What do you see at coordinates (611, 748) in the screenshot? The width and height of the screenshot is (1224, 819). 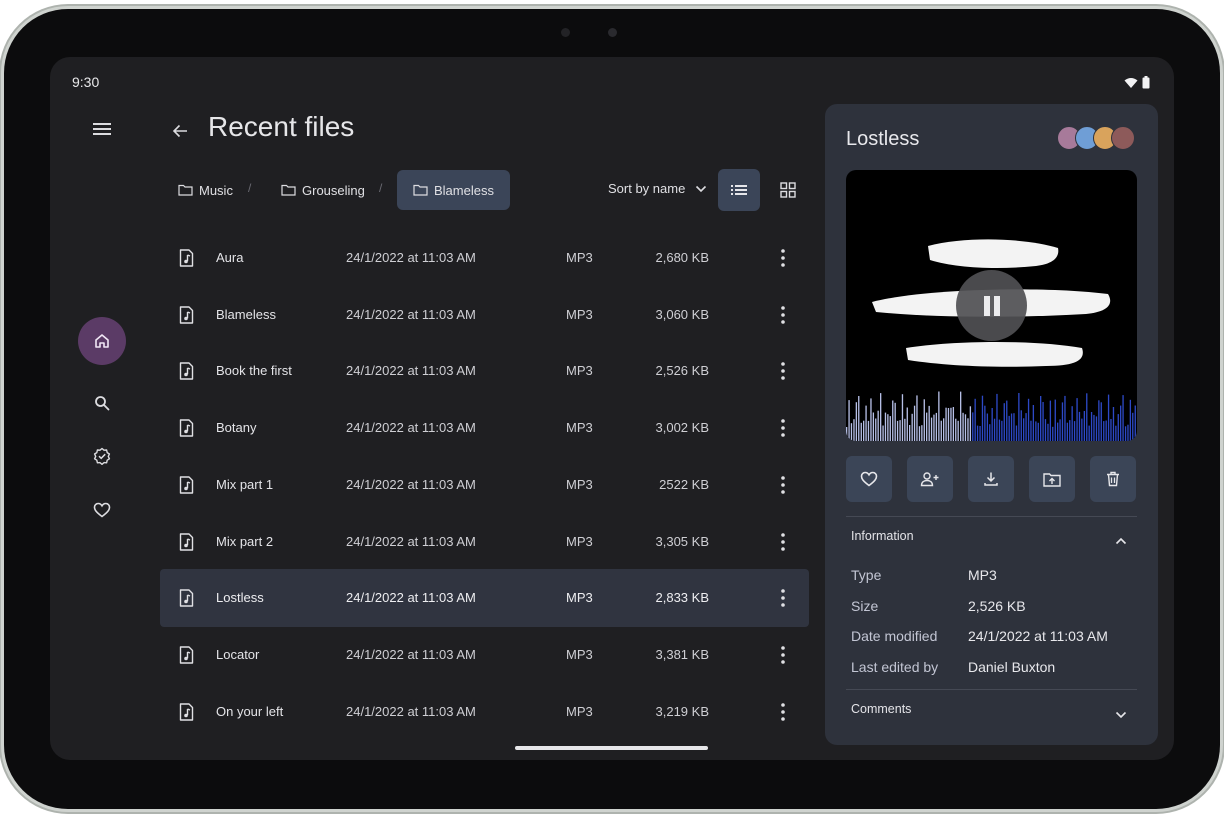 I see `home-indicator` at bounding box center [611, 748].